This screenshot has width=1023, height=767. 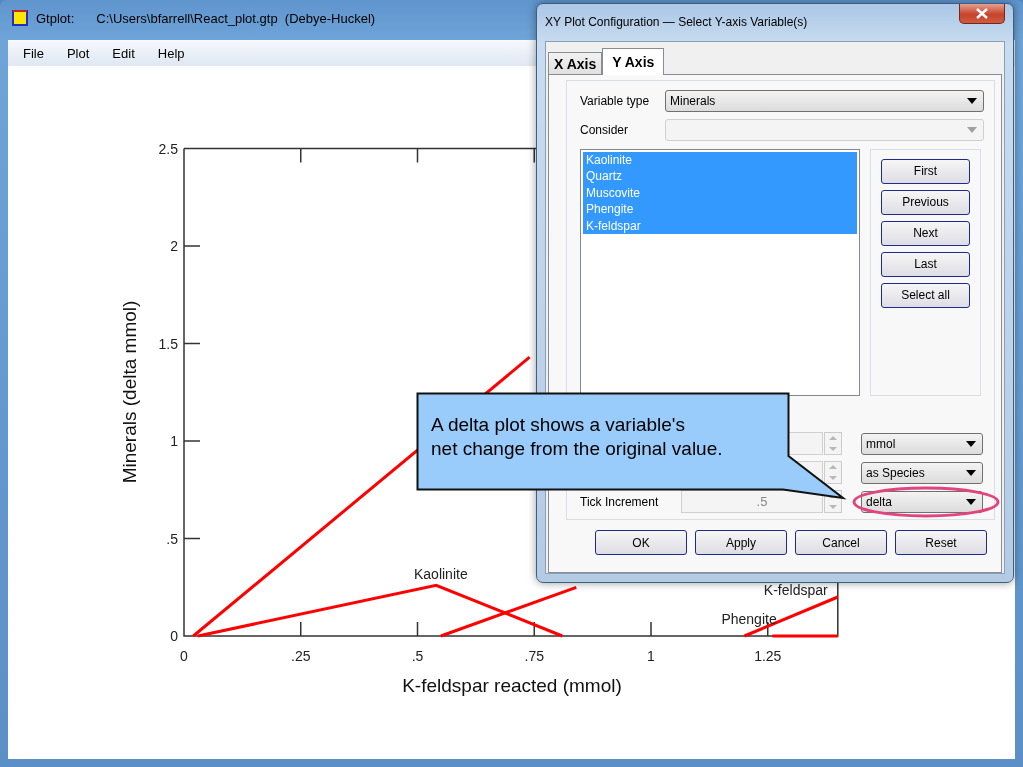 I want to click on x-axis-title: K-feldspar reacted (mmol), so click(x=512, y=685).